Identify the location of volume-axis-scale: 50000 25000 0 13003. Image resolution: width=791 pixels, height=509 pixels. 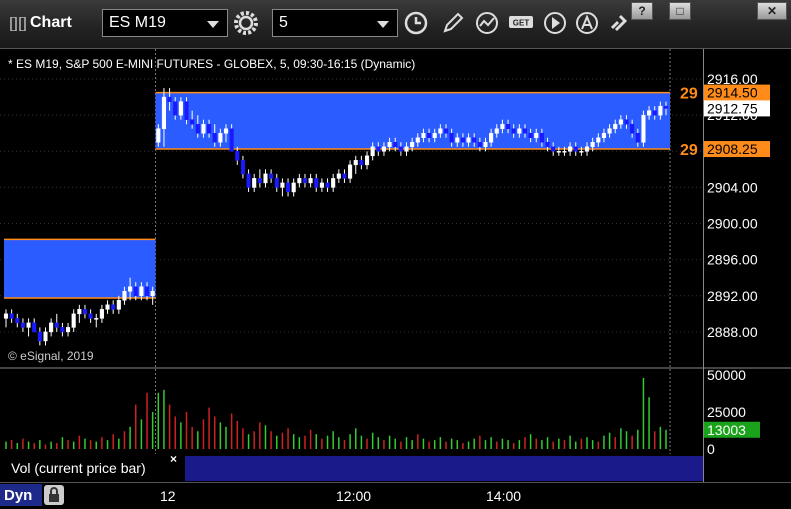
(732, 411).